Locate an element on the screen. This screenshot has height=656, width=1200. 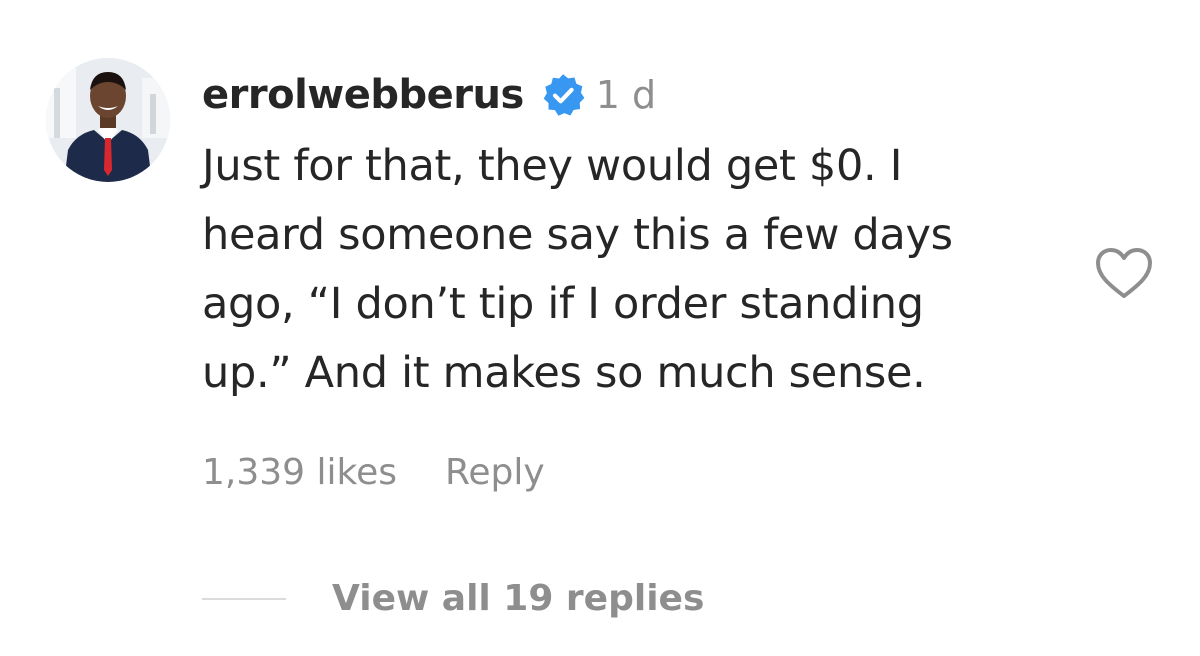
comment-meta: 1,339 likes Reply is located at coordinates (373, 472).